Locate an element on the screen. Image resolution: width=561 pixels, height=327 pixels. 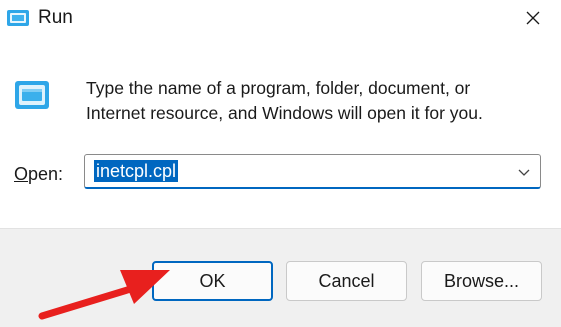
open-label-text: pen: is located at coordinates (46, 174).